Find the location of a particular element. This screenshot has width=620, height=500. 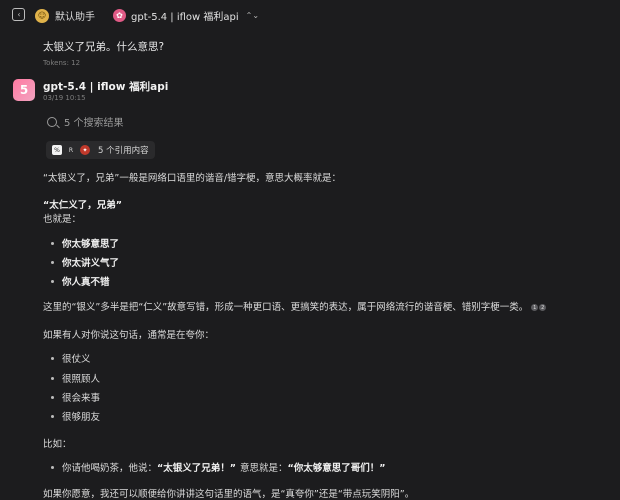

top-bar: ‹ ☺ 默认助手 ✿ gpt-5.4 | iflow 福利api ⌃⌄ is located at coordinates (310, 15).